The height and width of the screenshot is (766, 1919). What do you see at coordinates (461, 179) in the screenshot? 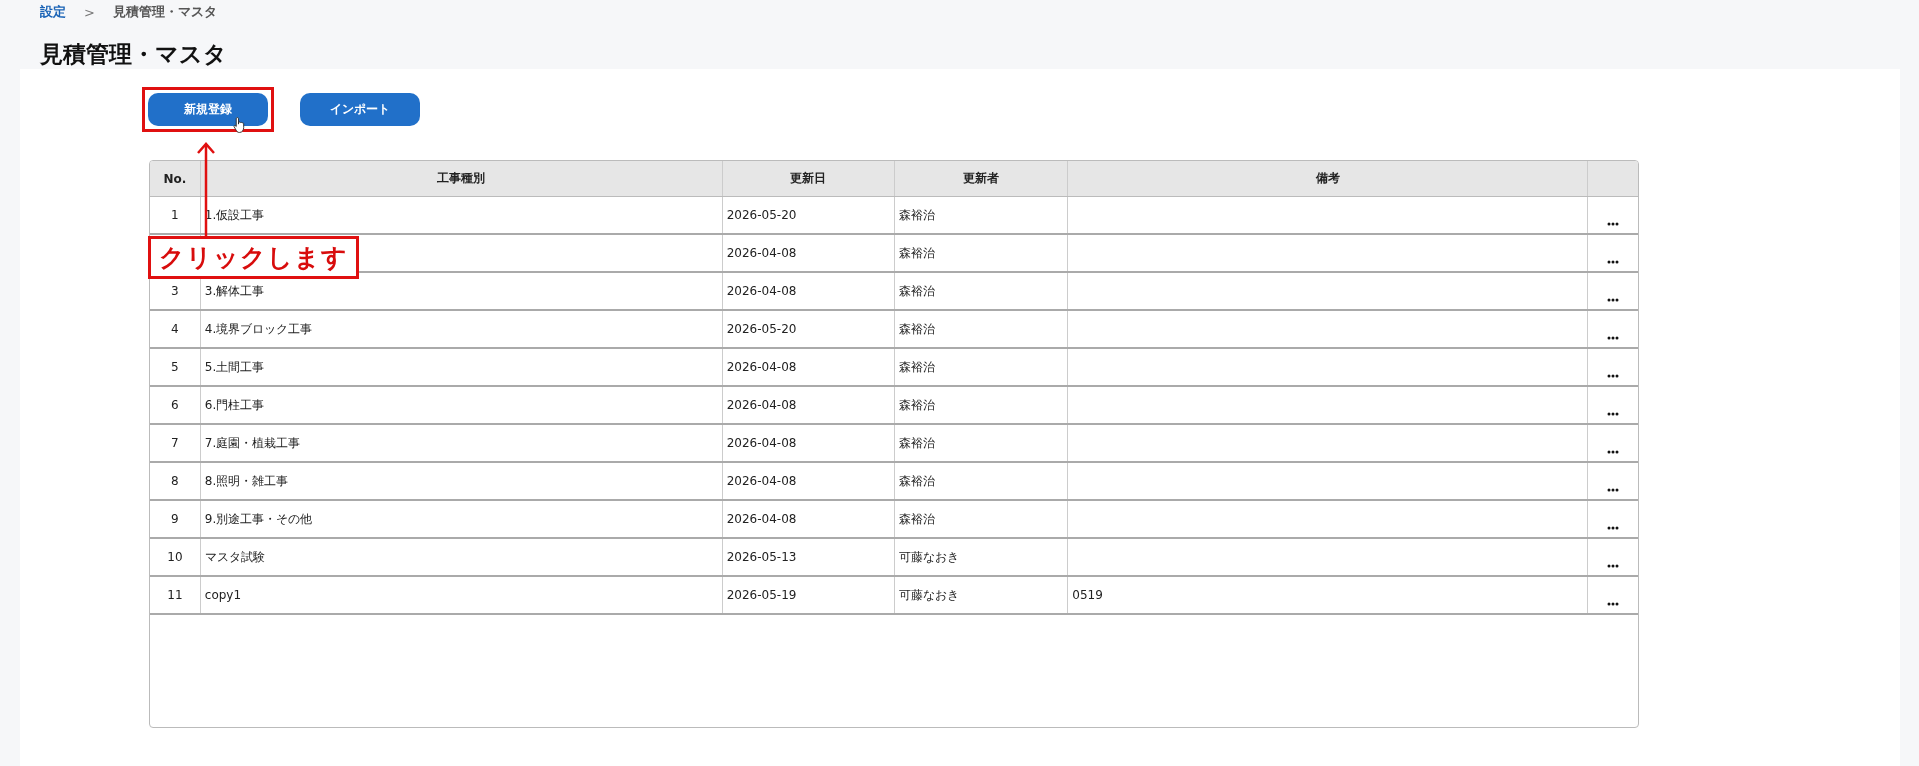
I see `column-header: 工事種別` at bounding box center [461, 179].